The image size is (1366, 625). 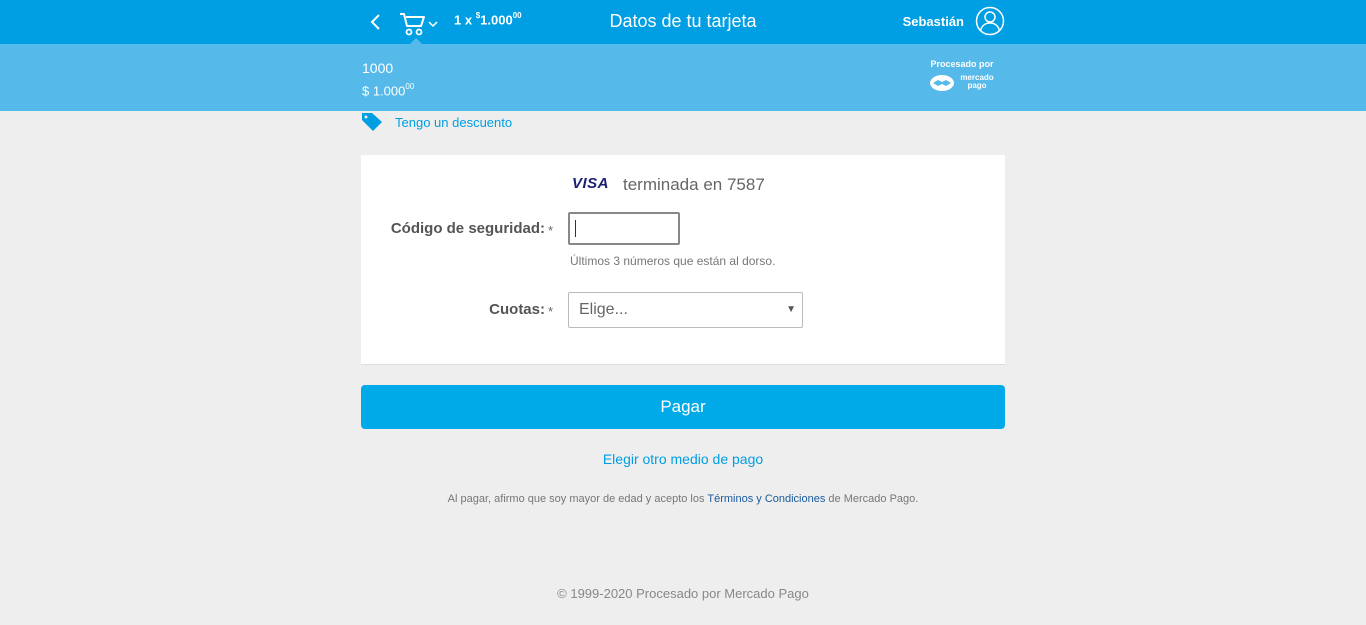 What do you see at coordinates (454, 122) in the screenshot?
I see `discount-label: Tengo un descuento` at bounding box center [454, 122].